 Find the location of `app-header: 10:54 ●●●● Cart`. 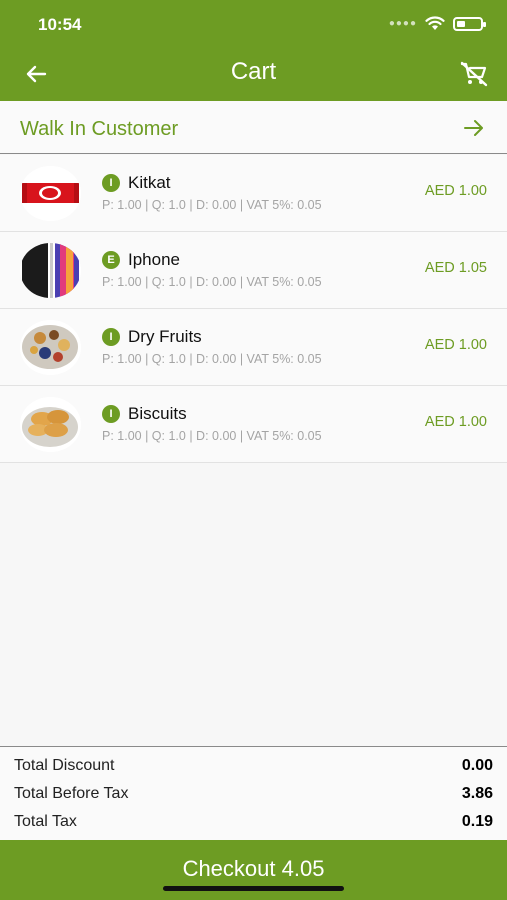

app-header: 10:54 ●●●● Cart is located at coordinates (253, 50).